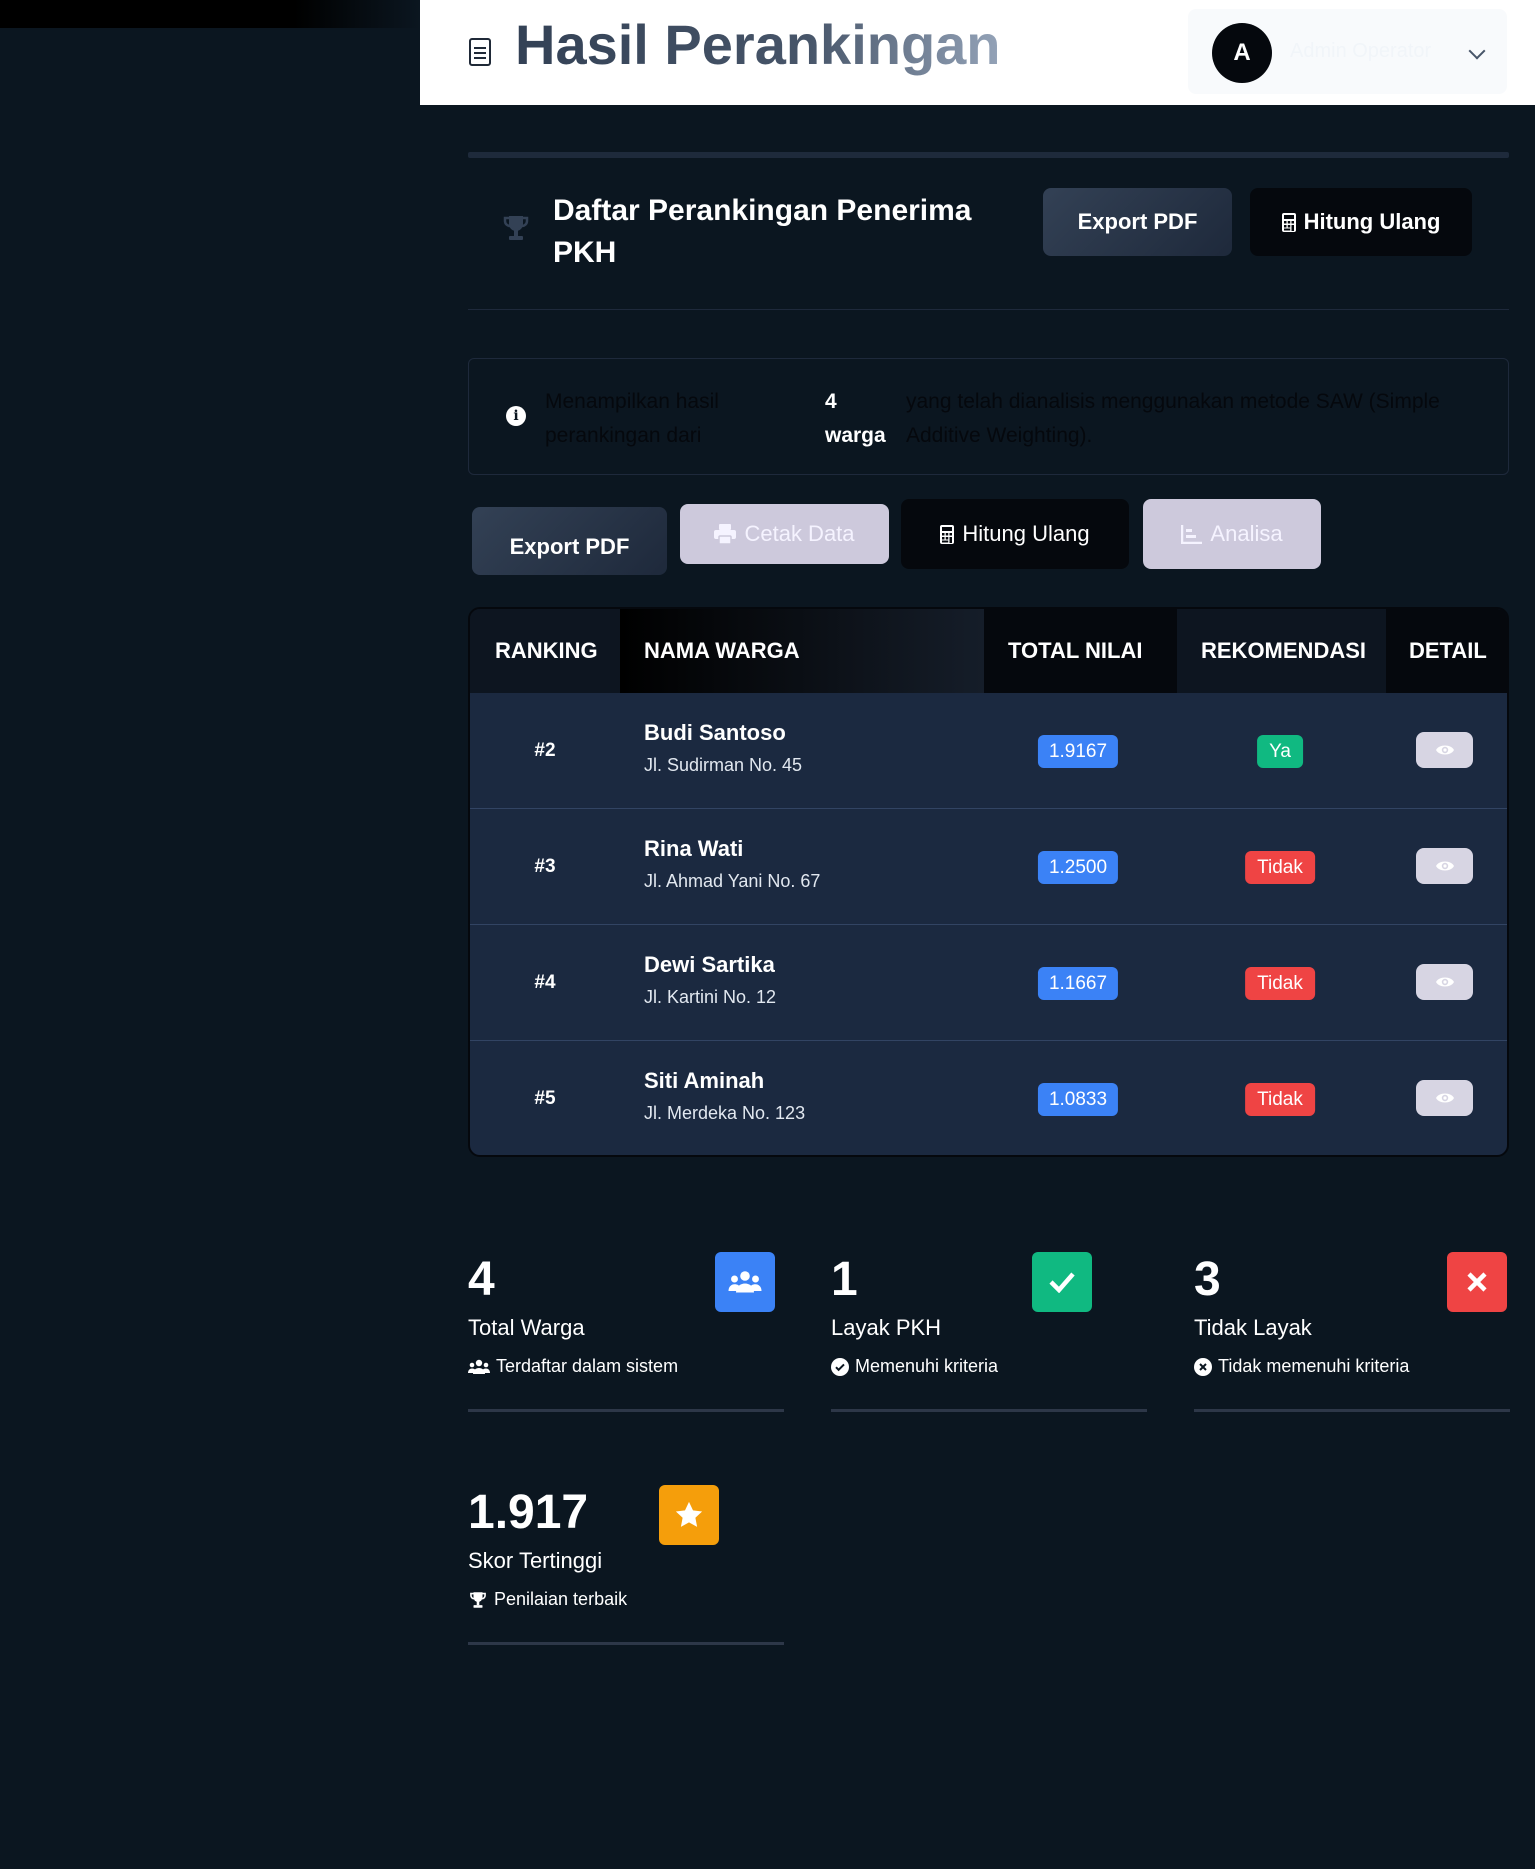  I want to click on info-icon: i, so click(516, 416).